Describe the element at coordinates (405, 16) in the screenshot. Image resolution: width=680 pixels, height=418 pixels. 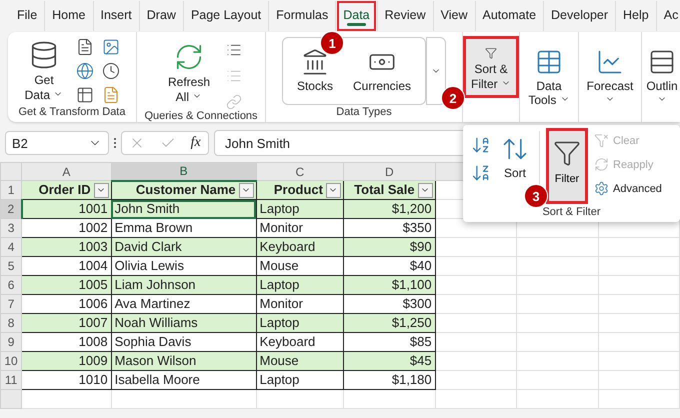
I see `menu-tab: Review` at that location.